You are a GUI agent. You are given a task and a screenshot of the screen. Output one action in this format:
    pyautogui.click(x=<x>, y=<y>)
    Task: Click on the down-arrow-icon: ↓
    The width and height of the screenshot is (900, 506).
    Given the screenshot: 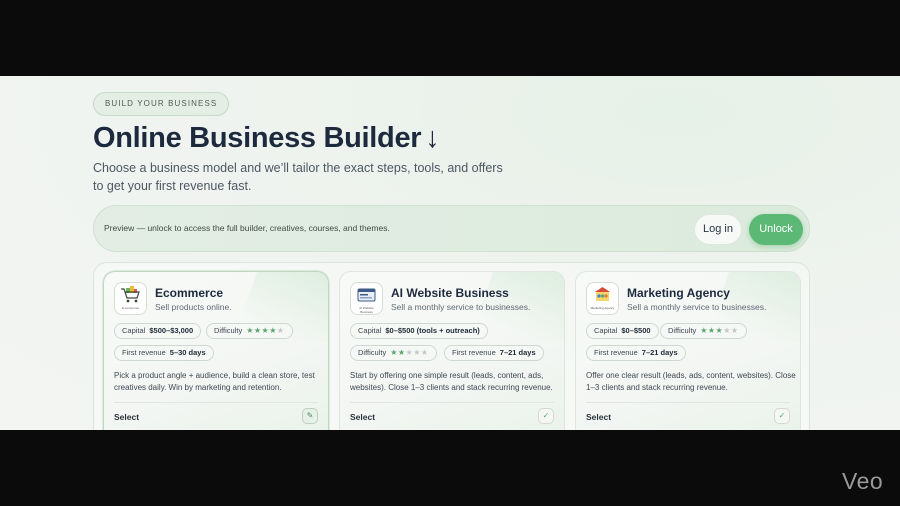 What is the action you would take?
    pyautogui.click(x=432, y=138)
    